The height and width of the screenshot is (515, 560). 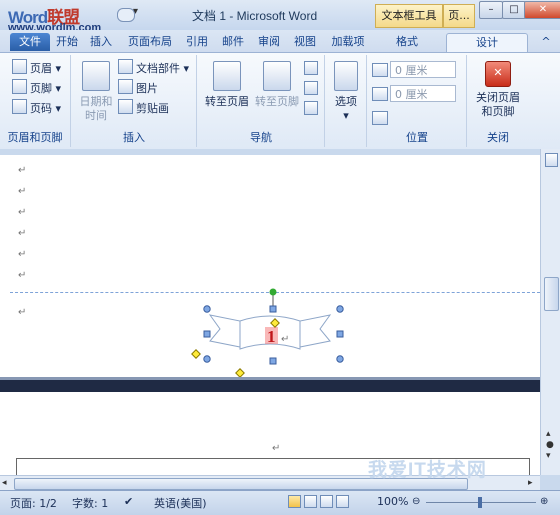 I want to click on quick-parts-icon, so click(x=125, y=66).